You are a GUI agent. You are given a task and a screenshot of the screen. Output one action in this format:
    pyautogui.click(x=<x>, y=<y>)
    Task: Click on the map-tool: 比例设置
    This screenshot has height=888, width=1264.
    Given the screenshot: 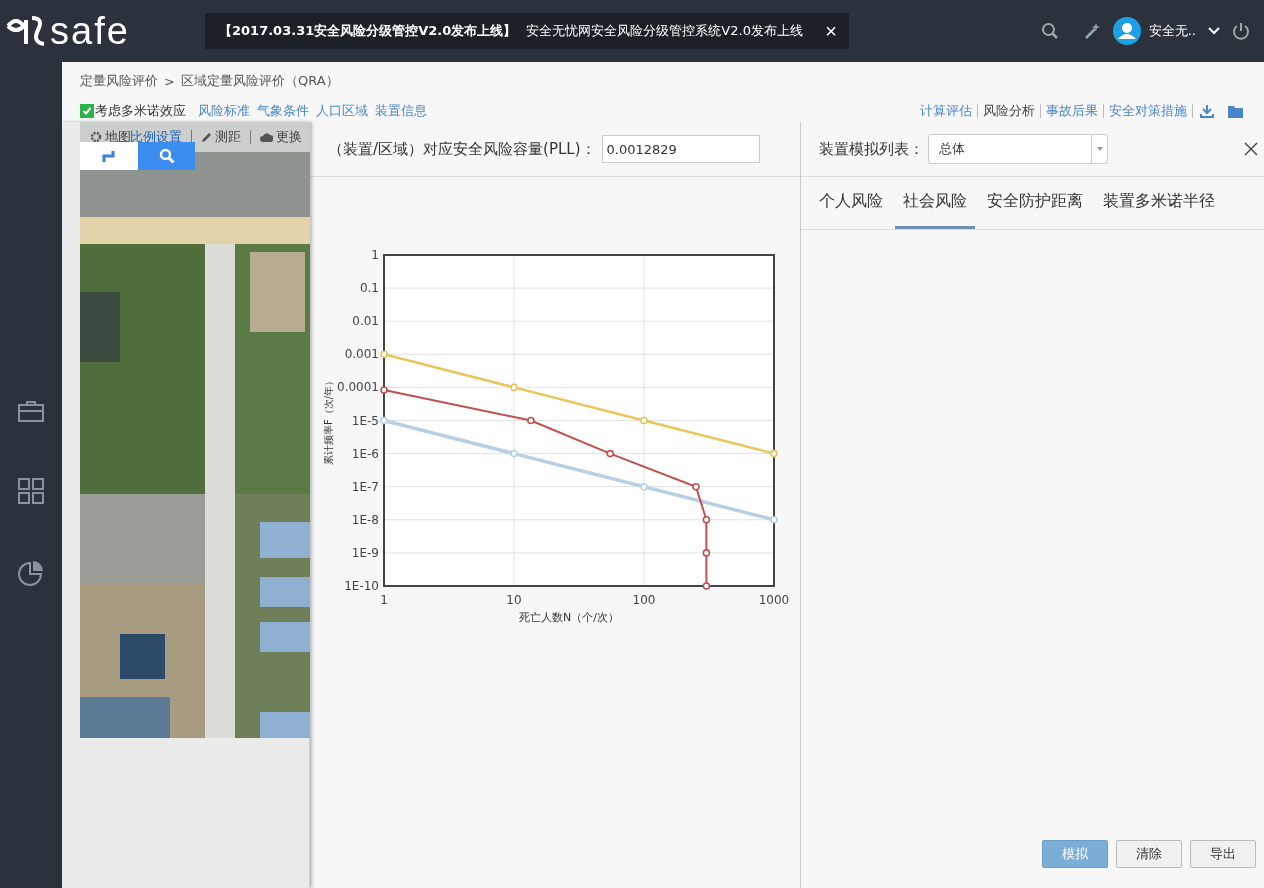 What is the action you would take?
    pyautogui.click(x=156, y=137)
    